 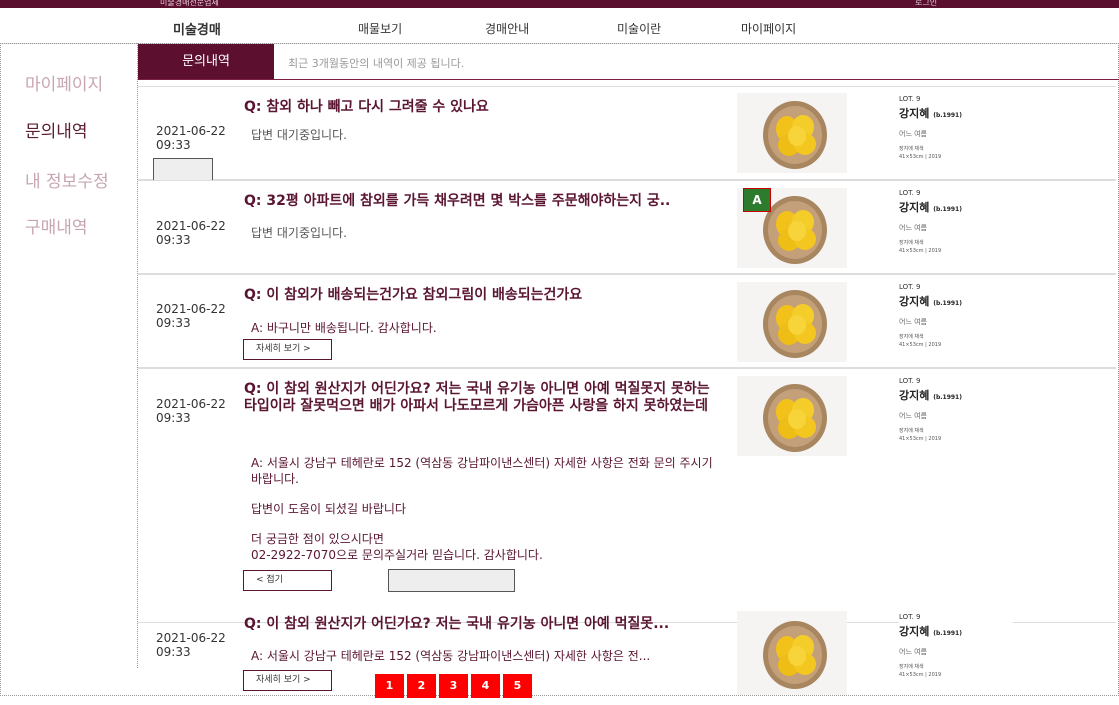 I want to click on nav-about-art: 미술이란, so click(x=639, y=28).